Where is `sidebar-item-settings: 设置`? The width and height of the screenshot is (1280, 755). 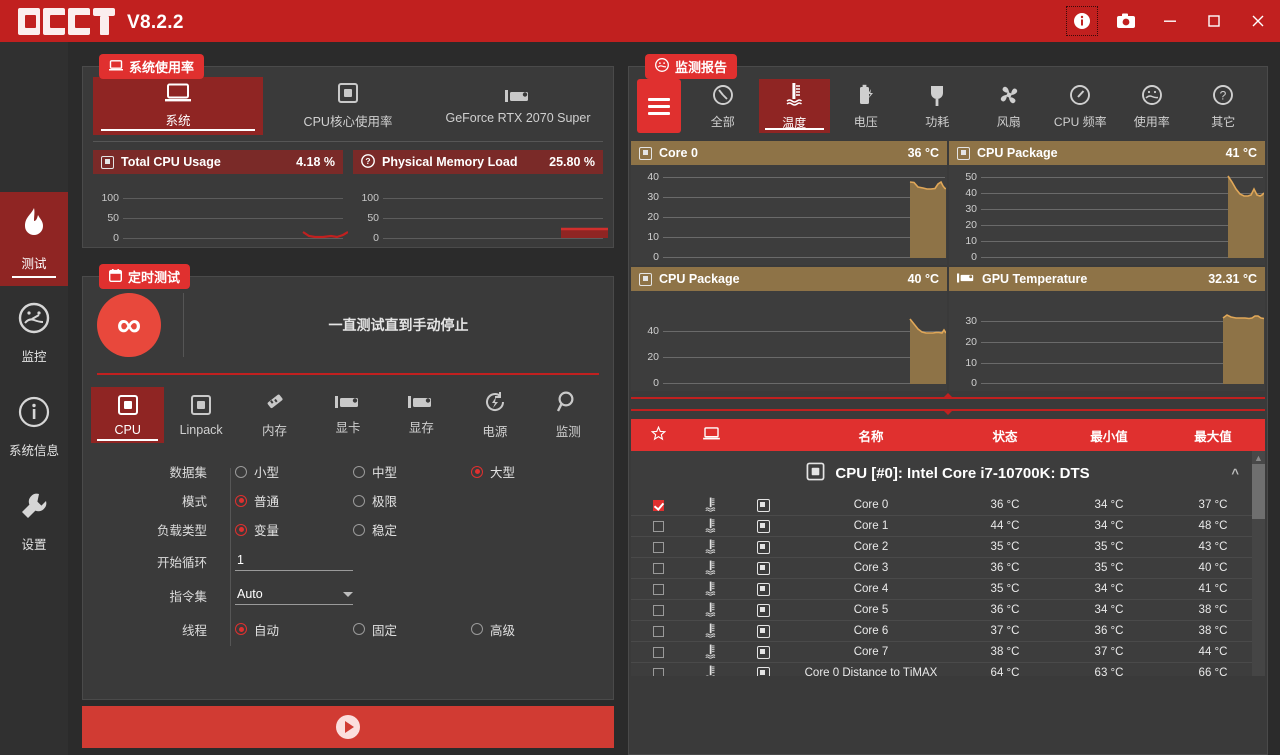
sidebar-item-settings: 设置 is located at coordinates (34, 521).